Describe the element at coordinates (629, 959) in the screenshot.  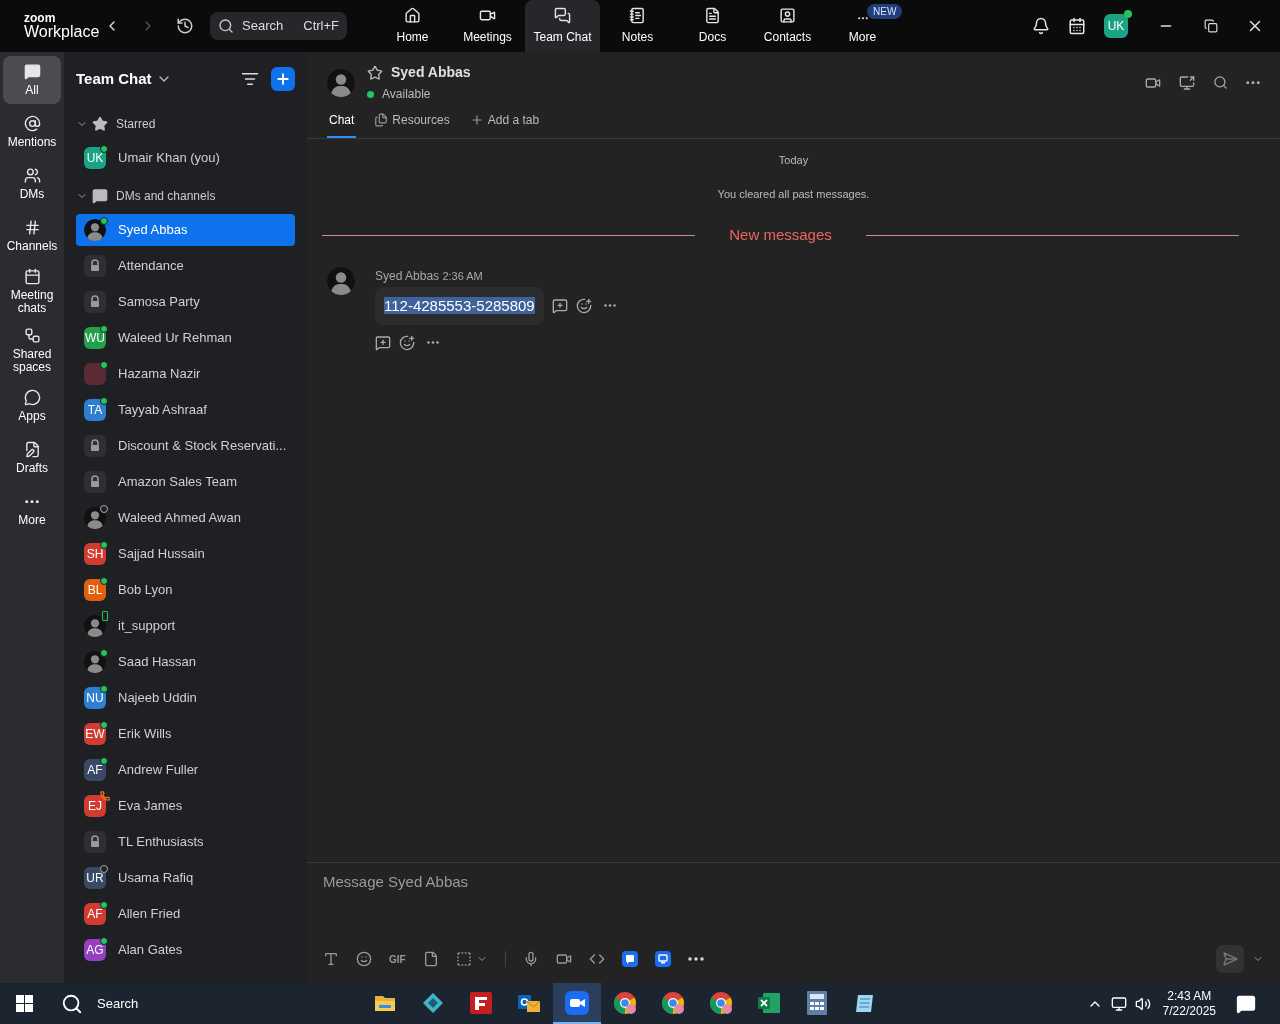
I see `chat-app-icon` at that location.